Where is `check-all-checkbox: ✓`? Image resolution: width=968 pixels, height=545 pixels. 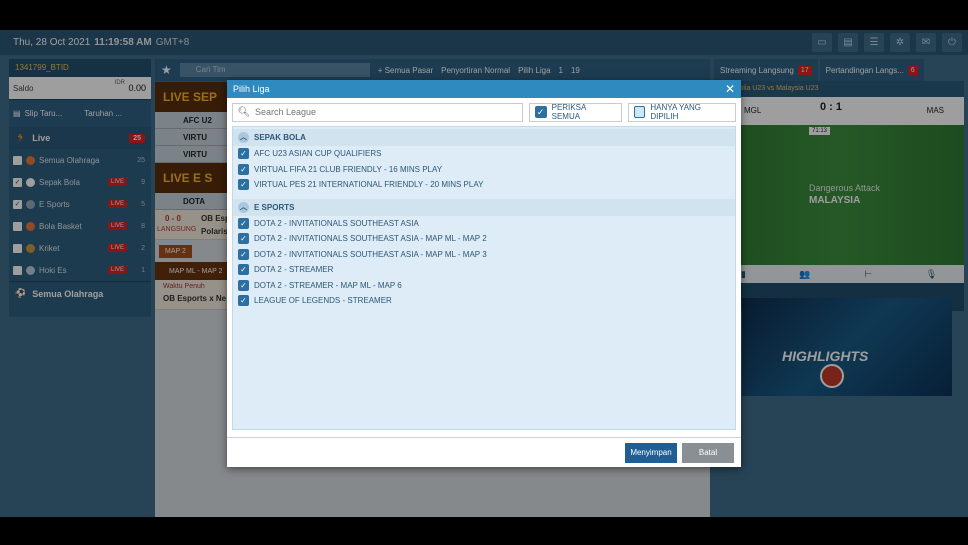 check-all-checkbox: ✓ is located at coordinates (540, 112).